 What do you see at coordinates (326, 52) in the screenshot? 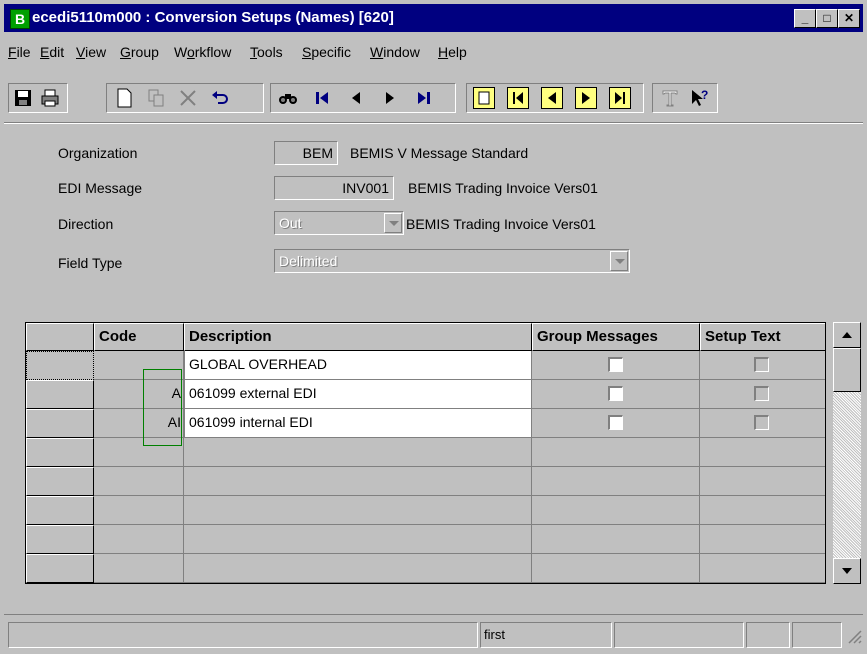
I see `menu-specific: Specific` at bounding box center [326, 52].